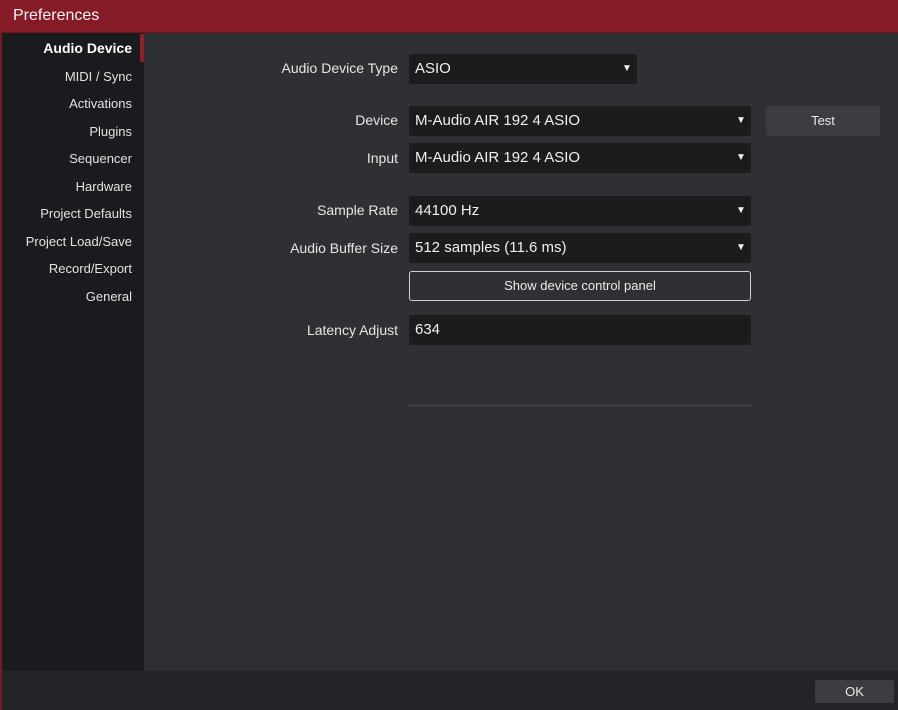 The image size is (898, 710). Describe the element at coordinates (357, 210) in the screenshot. I see `sample-rate-label: Sample Rate` at that location.